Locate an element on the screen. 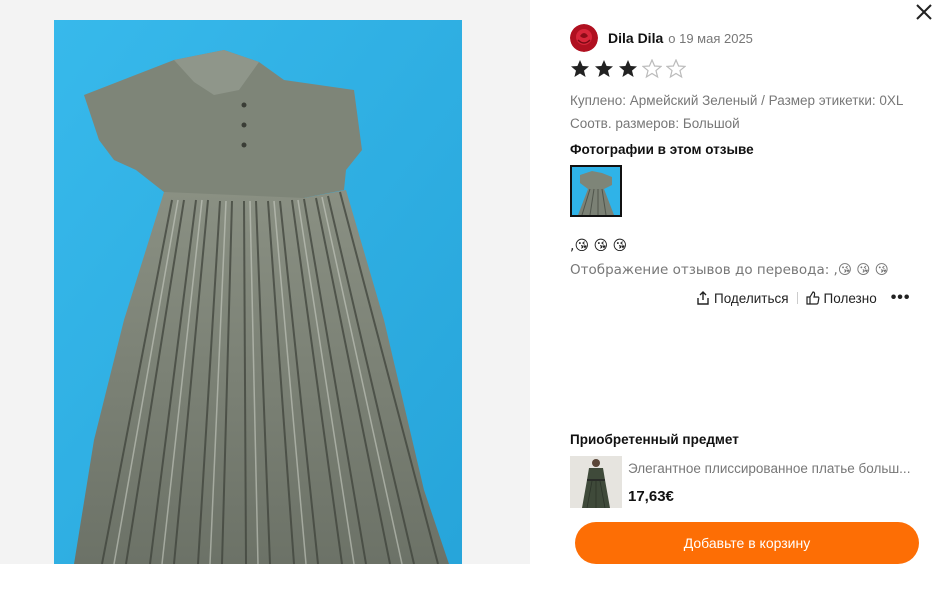  rating-stars is located at coordinates (628, 69).